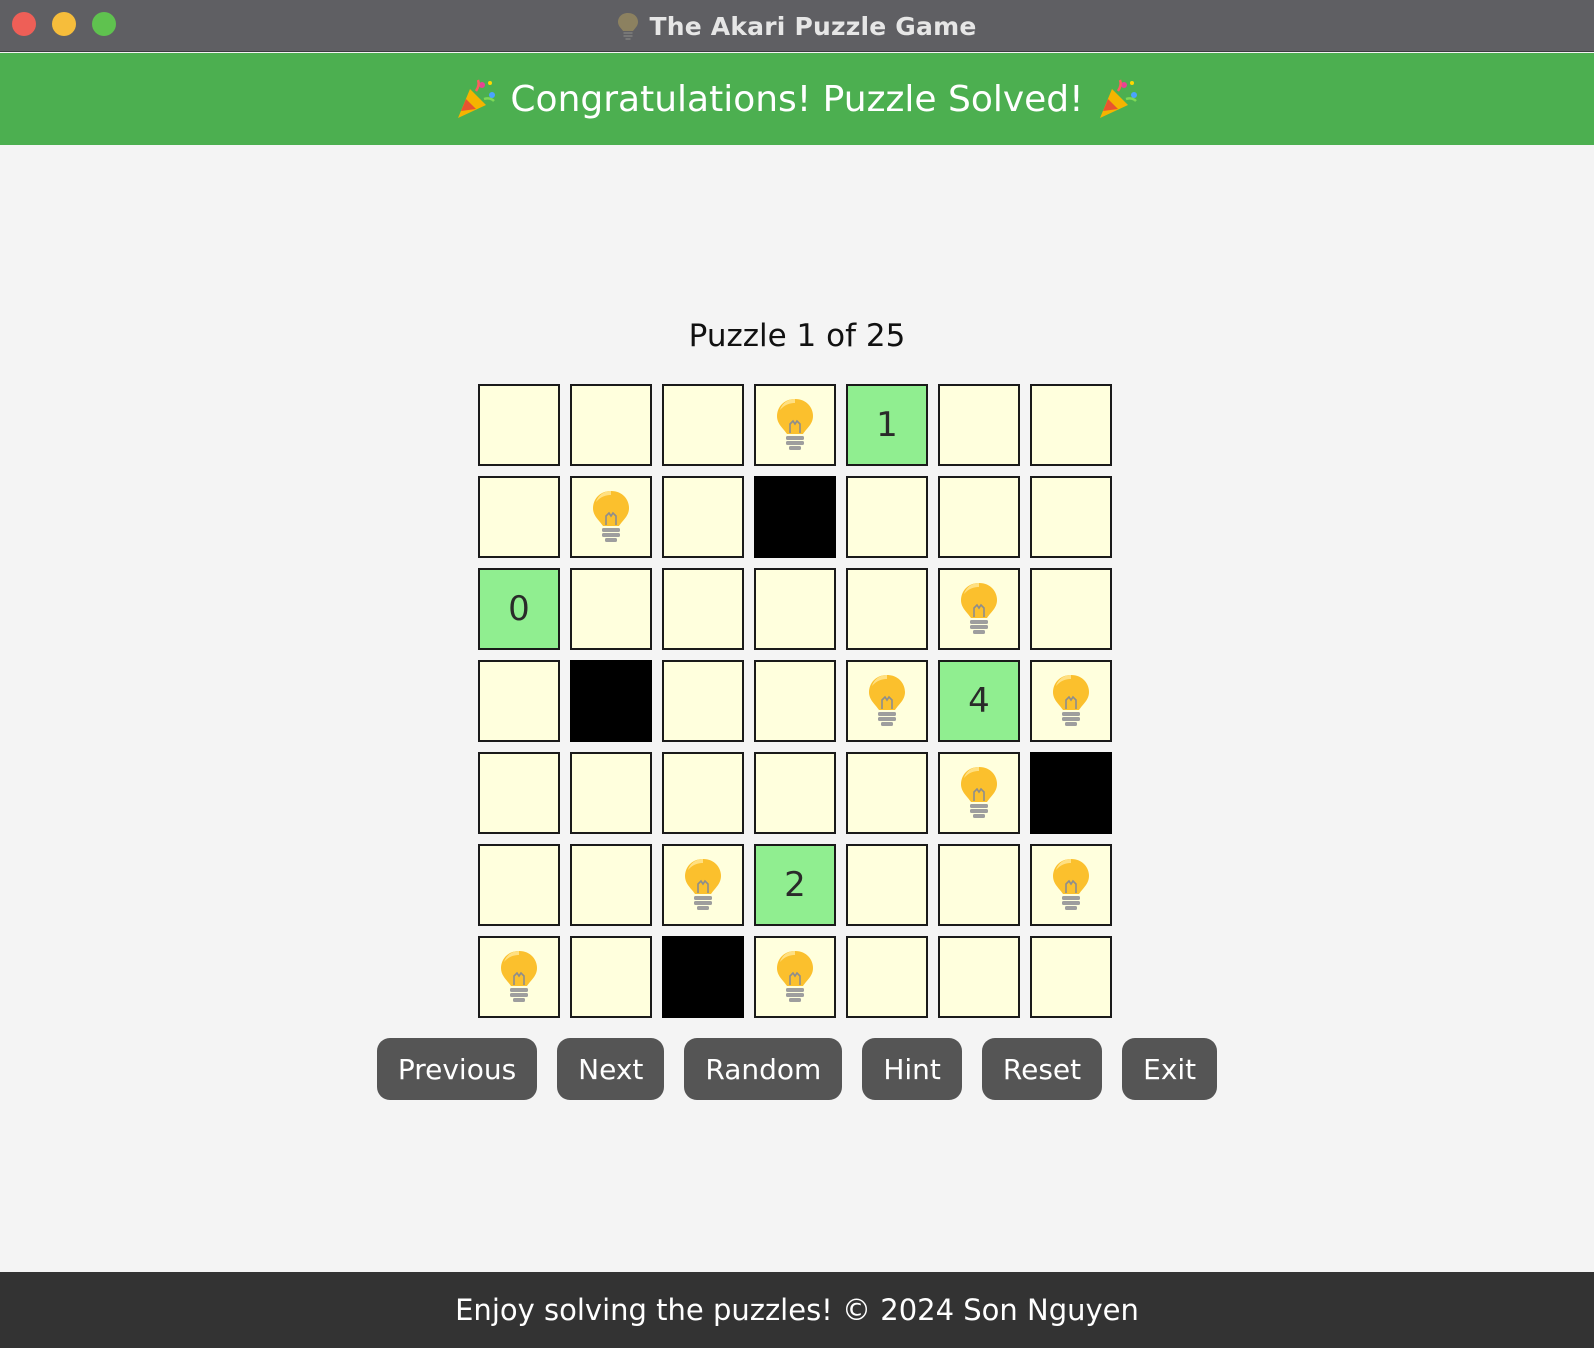 This screenshot has height=1348, width=1594. I want to click on numbered-cell: 4, so click(979, 701).